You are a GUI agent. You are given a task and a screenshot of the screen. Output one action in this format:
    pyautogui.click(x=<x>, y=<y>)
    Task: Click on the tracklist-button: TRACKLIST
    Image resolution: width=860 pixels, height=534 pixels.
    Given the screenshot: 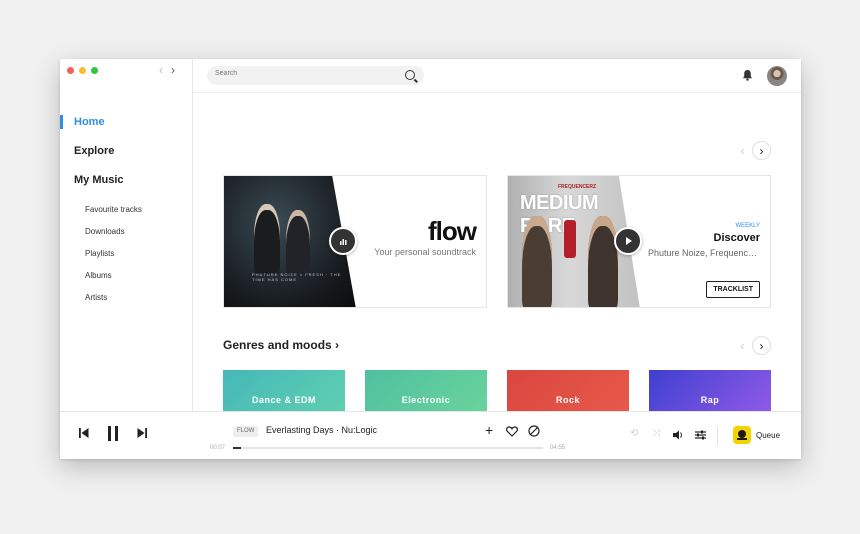 What is the action you would take?
    pyautogui.click(x=733, y=289)
    